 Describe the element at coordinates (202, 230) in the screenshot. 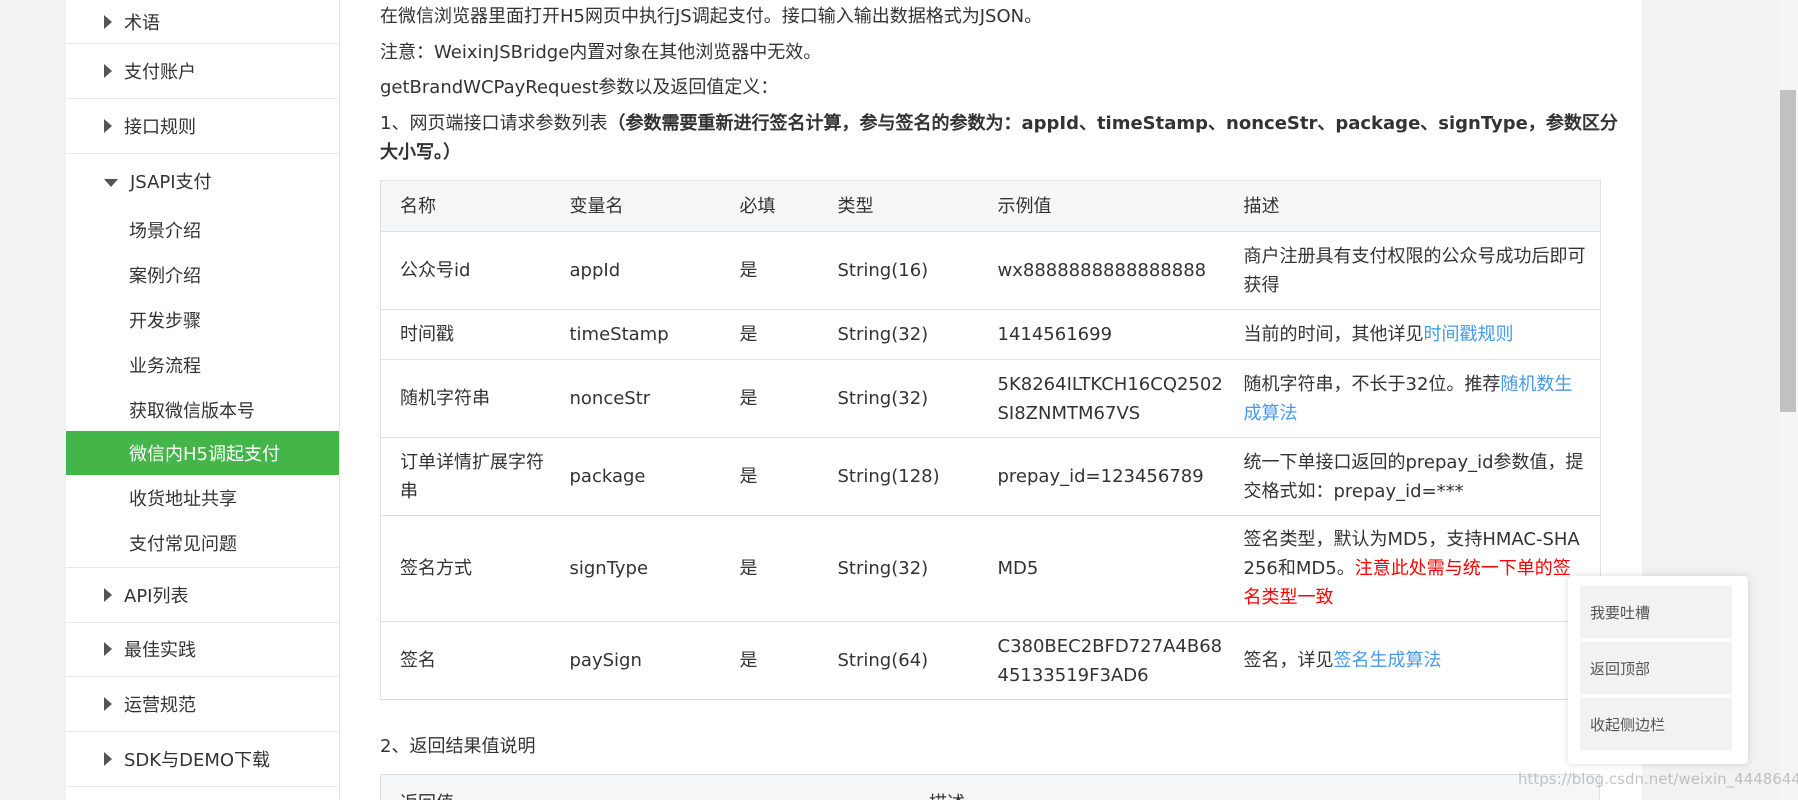

I see `sidebar-item-scenario: 场景介绍` at that location.